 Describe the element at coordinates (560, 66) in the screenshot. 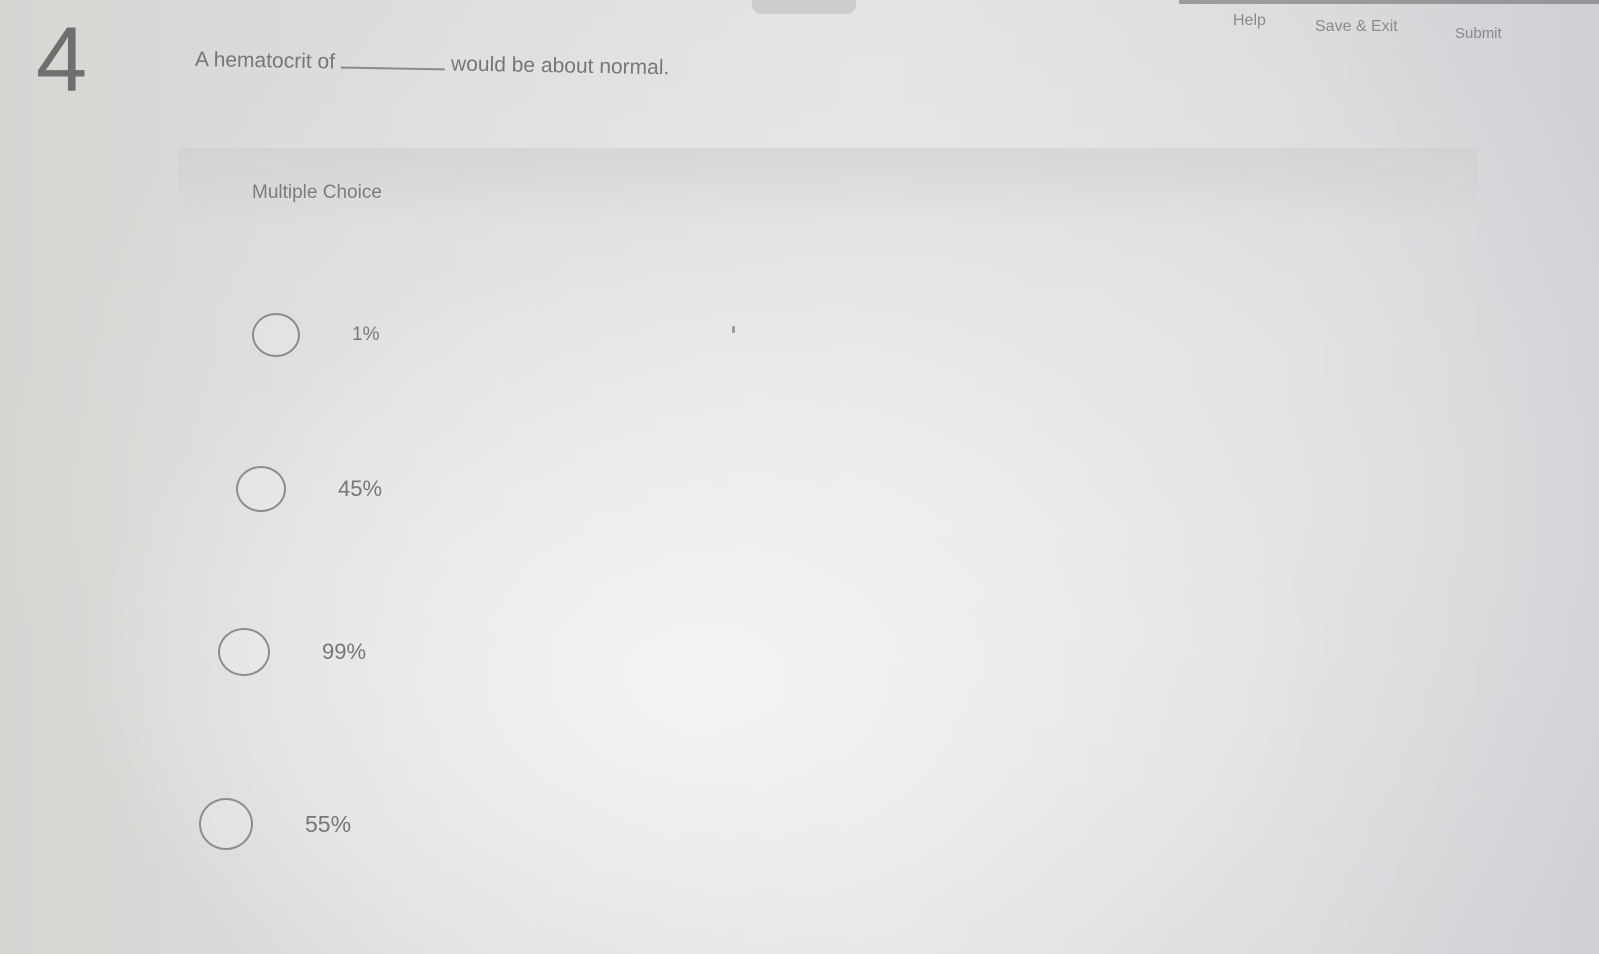

I see `question-text-after: would be about normal.` at that location.